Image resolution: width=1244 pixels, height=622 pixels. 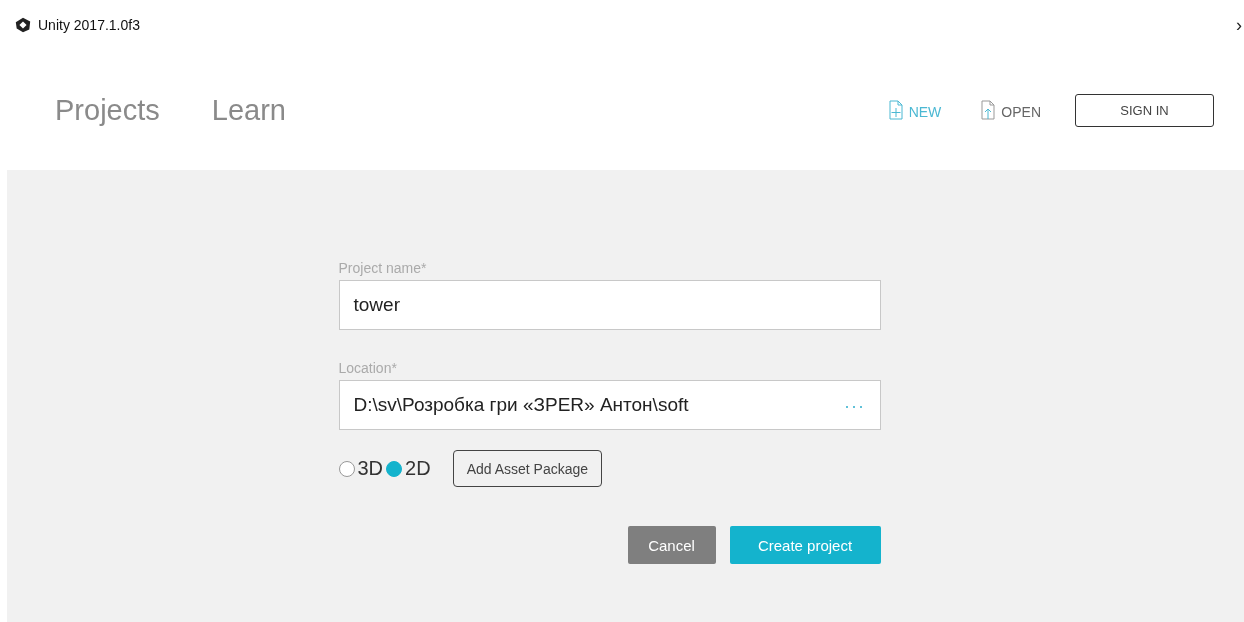 I want to click on field-value: tower, so click(x=377, y=305).